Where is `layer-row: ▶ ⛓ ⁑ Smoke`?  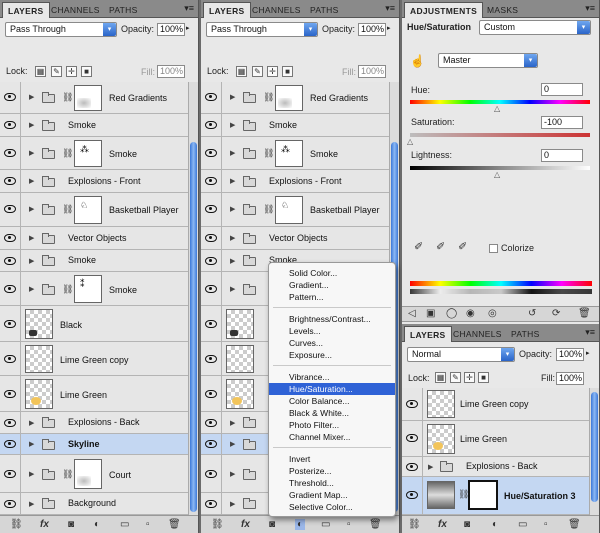 layer-row: ▶ ⛓ ⁑ Smoke is located at coordinates (94, 289).